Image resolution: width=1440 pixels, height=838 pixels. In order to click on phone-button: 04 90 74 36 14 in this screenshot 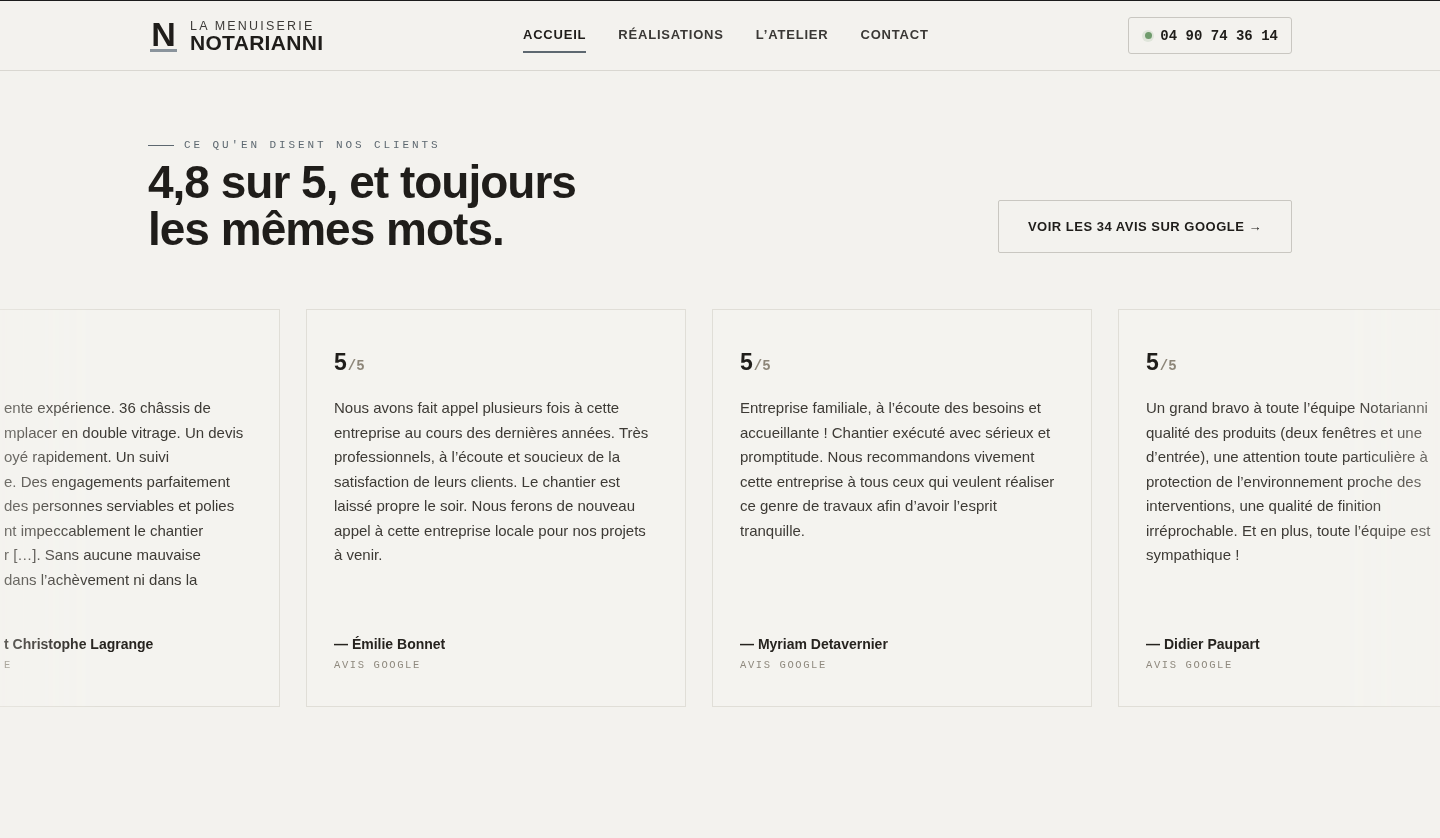, I will do `click(1210, 35)`.